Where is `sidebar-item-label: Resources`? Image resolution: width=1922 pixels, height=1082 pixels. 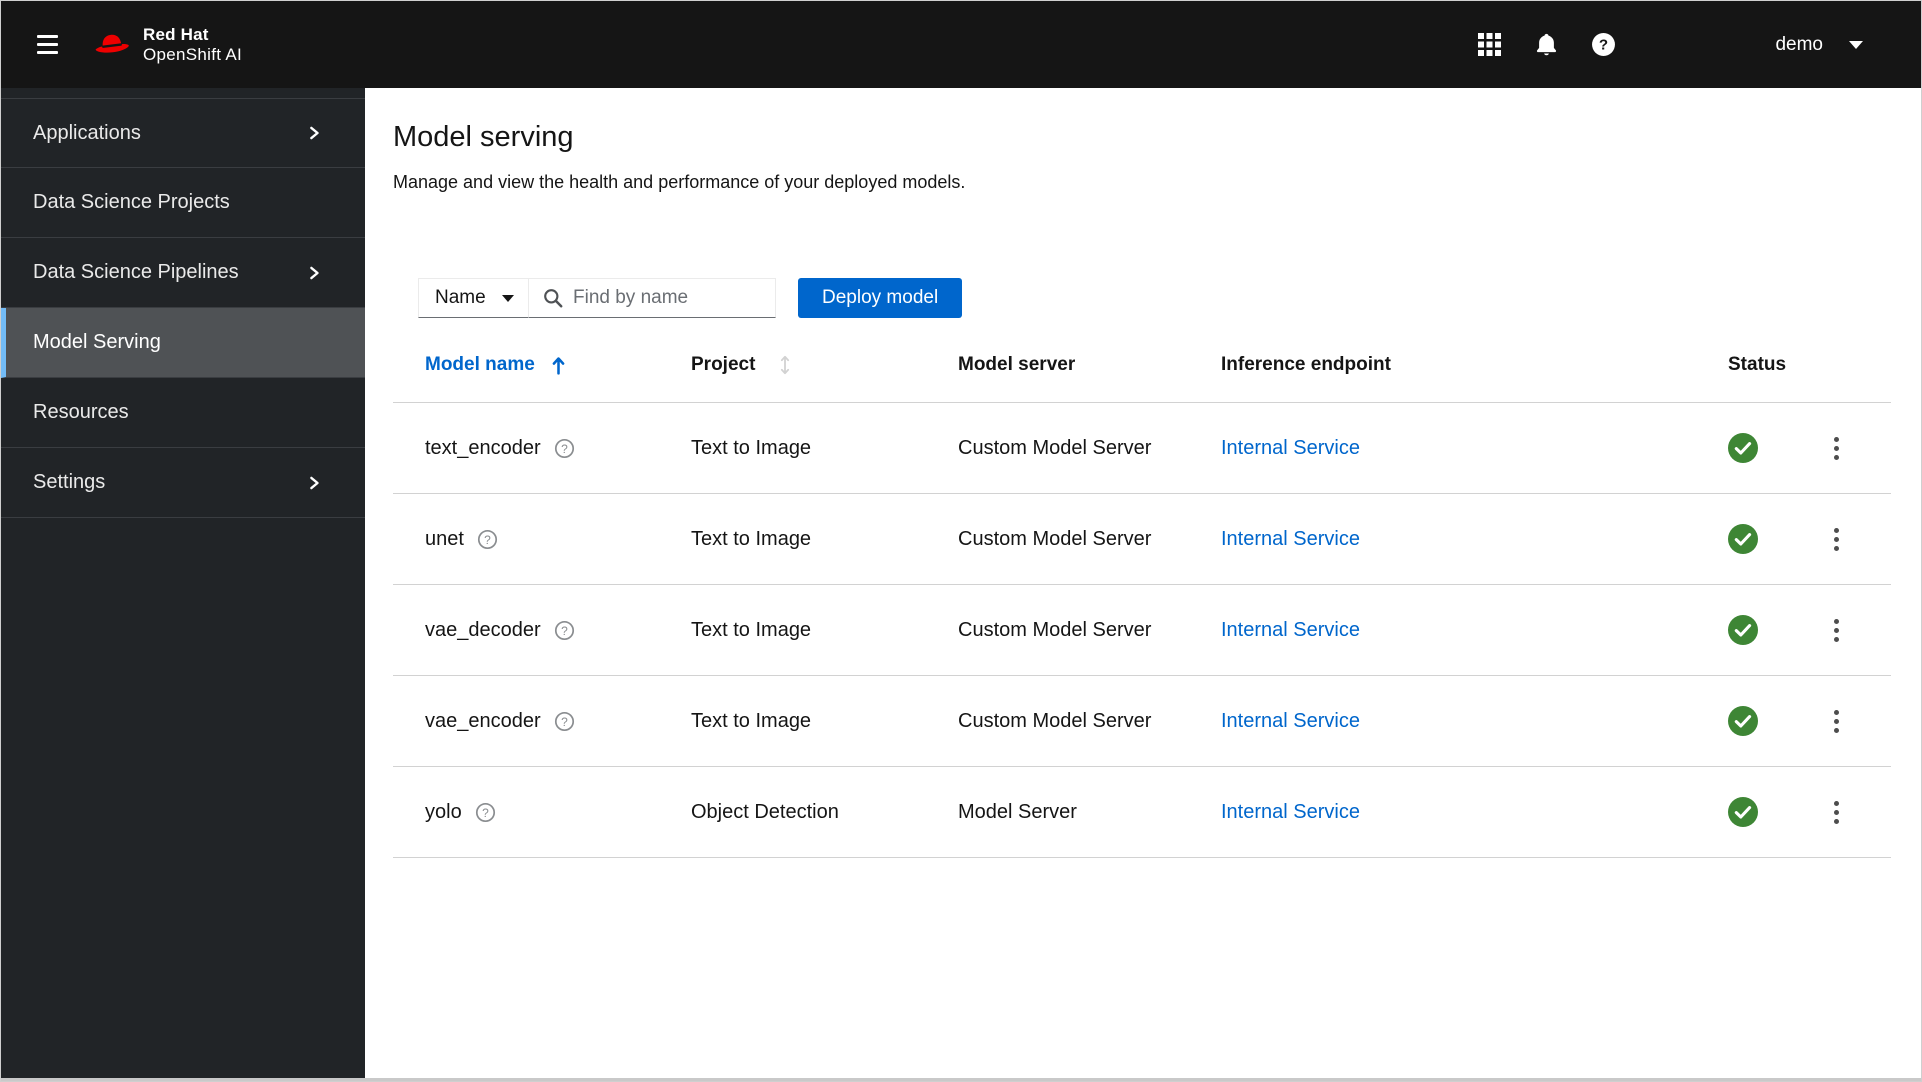 sidebar-item-label: Resources is located at coordinates (81, 412).